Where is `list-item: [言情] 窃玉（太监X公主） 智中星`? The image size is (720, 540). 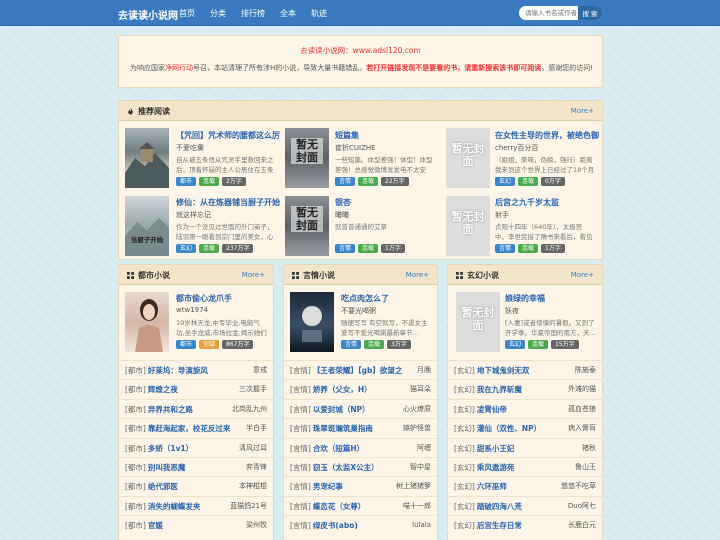
list-item: [言情] 窃玉（太监X公主） 智中星 is located at coordinates (360, 466).